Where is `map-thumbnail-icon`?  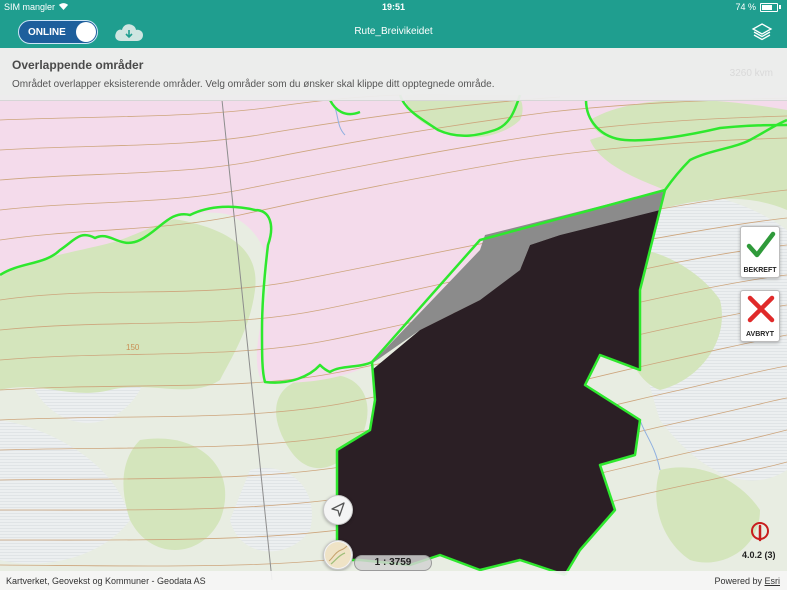
map-thumbnail-icon is located at coordinates (338, 555).